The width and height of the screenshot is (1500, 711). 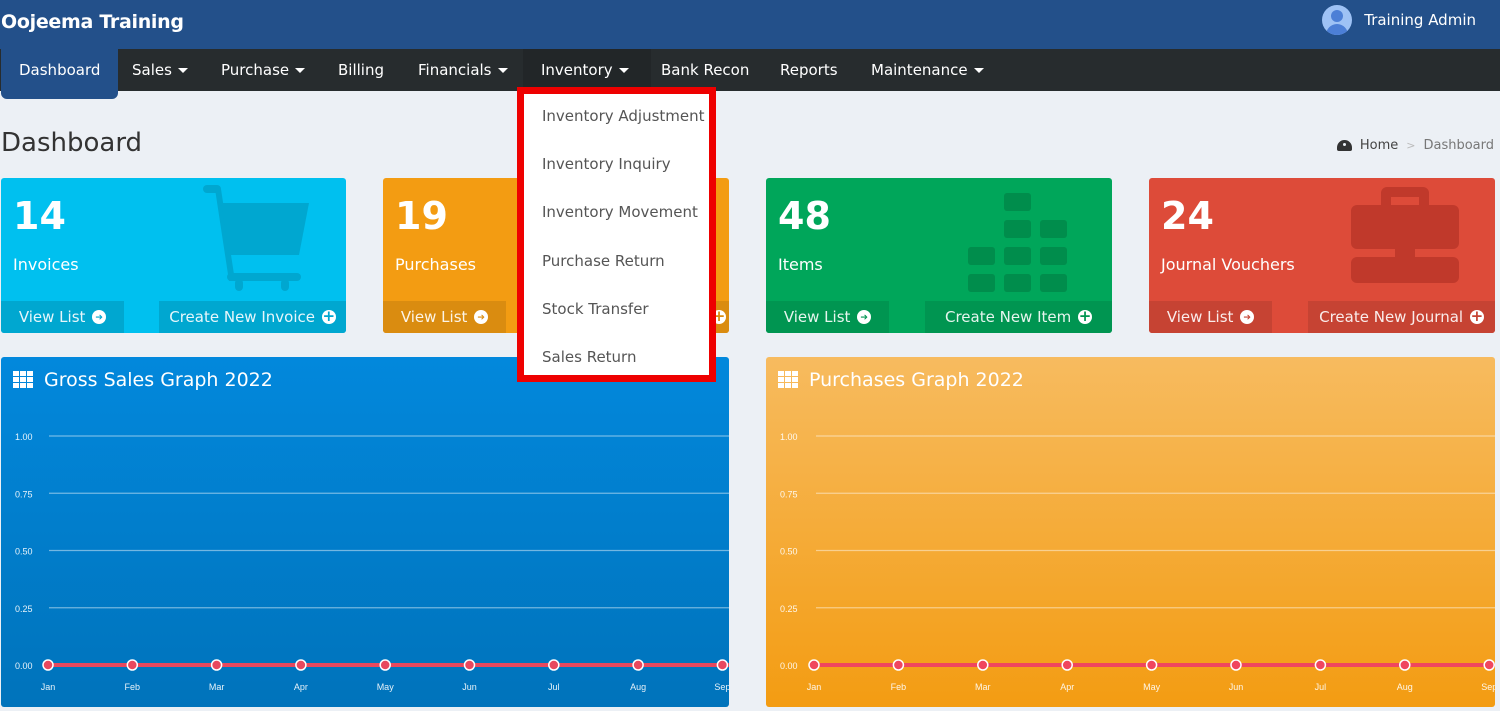 I want to click on nav-billing: Billing, so click(x=361, y=70).